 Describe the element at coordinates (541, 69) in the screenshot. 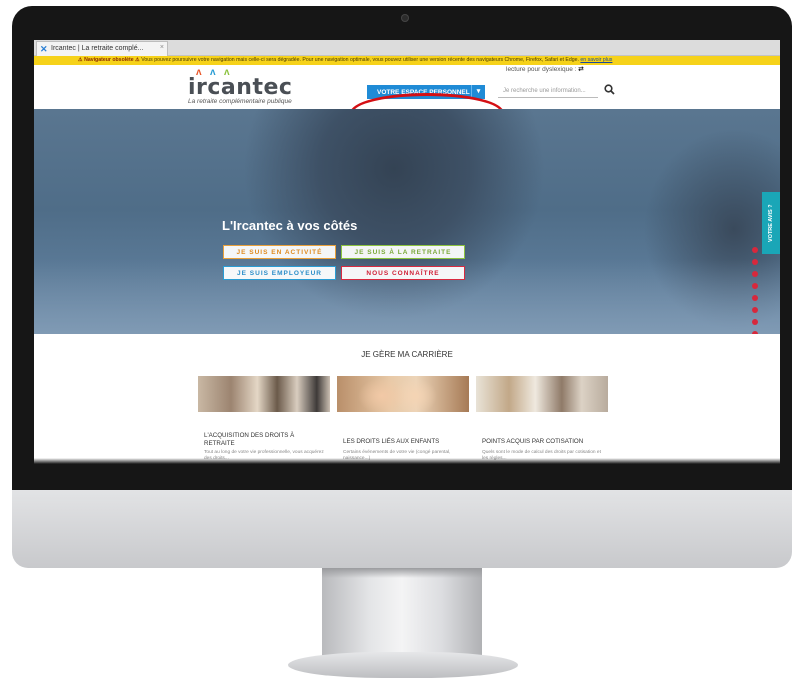

I see `dyslexia-label: lecture pour dyslexique :` at that location.